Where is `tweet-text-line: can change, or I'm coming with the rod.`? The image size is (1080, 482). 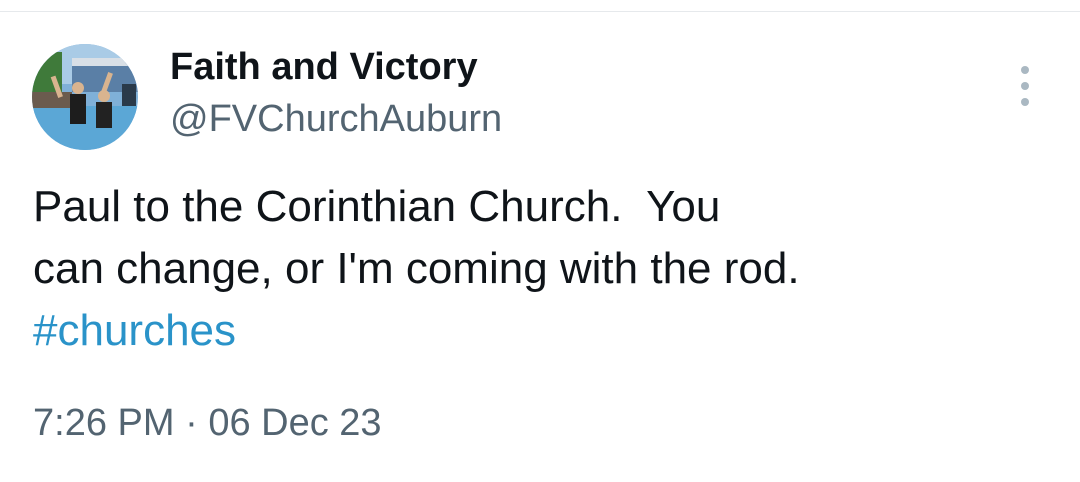 tweet-text-line: can change, or I'm coming with the rod. is located at coordinates (416, 268).